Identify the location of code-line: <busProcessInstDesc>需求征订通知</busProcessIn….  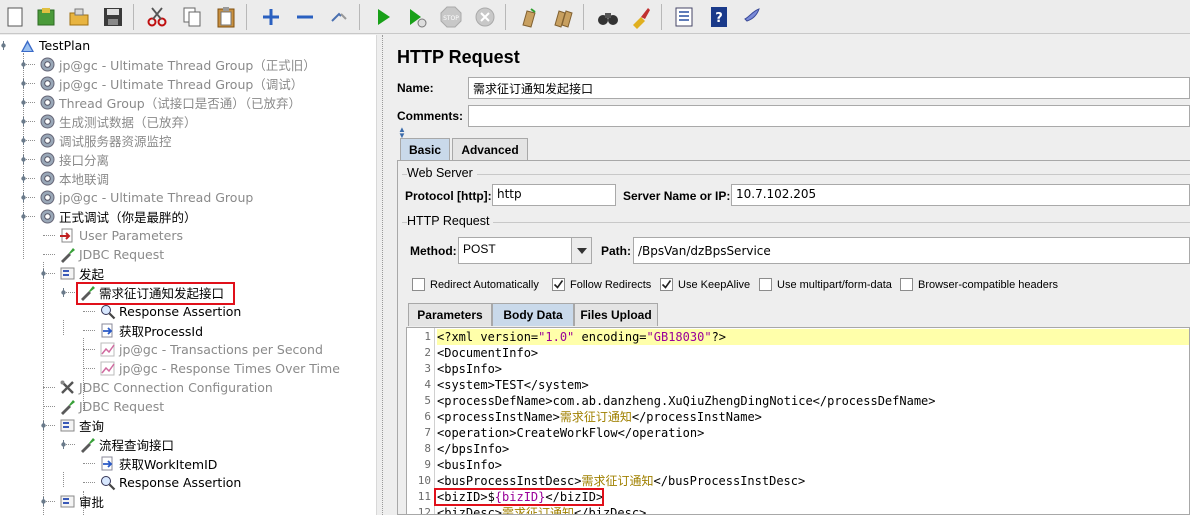
(813, 481).